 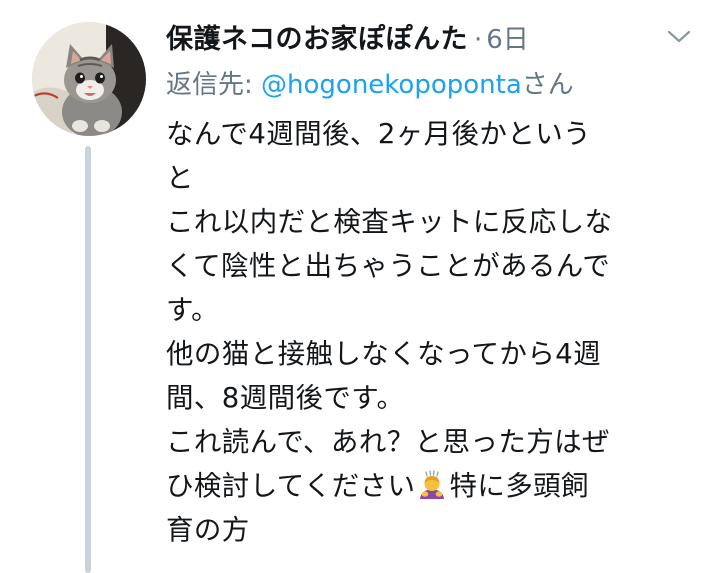 What do you see at coordinates (180, 178) in the screenshot?
I see `body-line: と` at bounding box center [180, 178].